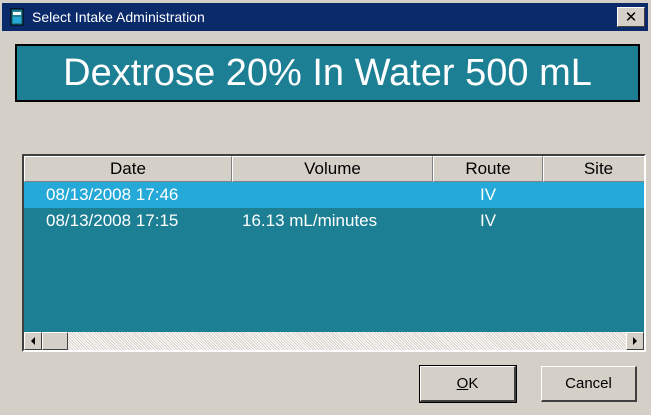 The width and height of the screenshot is (651, 415). What do you see at coordinates (327, 73) in the screenshot?
I see `drug-name-banner: Dextrose 20% In Water 500 mL` at bounding box center [327, 73].